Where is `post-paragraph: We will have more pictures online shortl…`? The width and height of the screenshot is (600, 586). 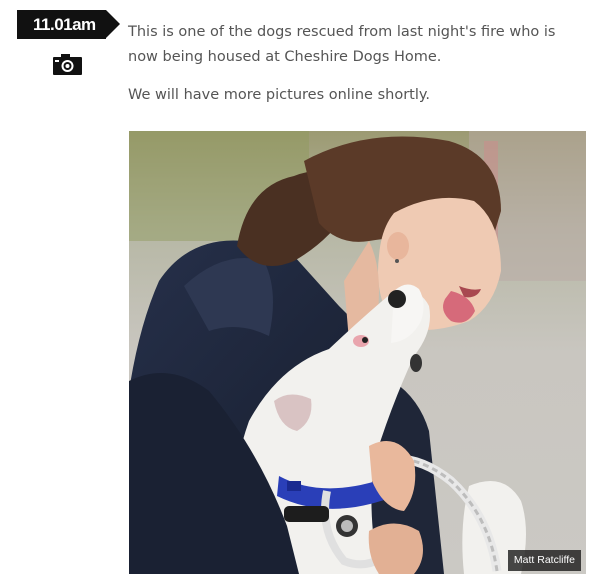
post-paragraph: We will have more pictures online shortl… is located at coordinates (279, 95).